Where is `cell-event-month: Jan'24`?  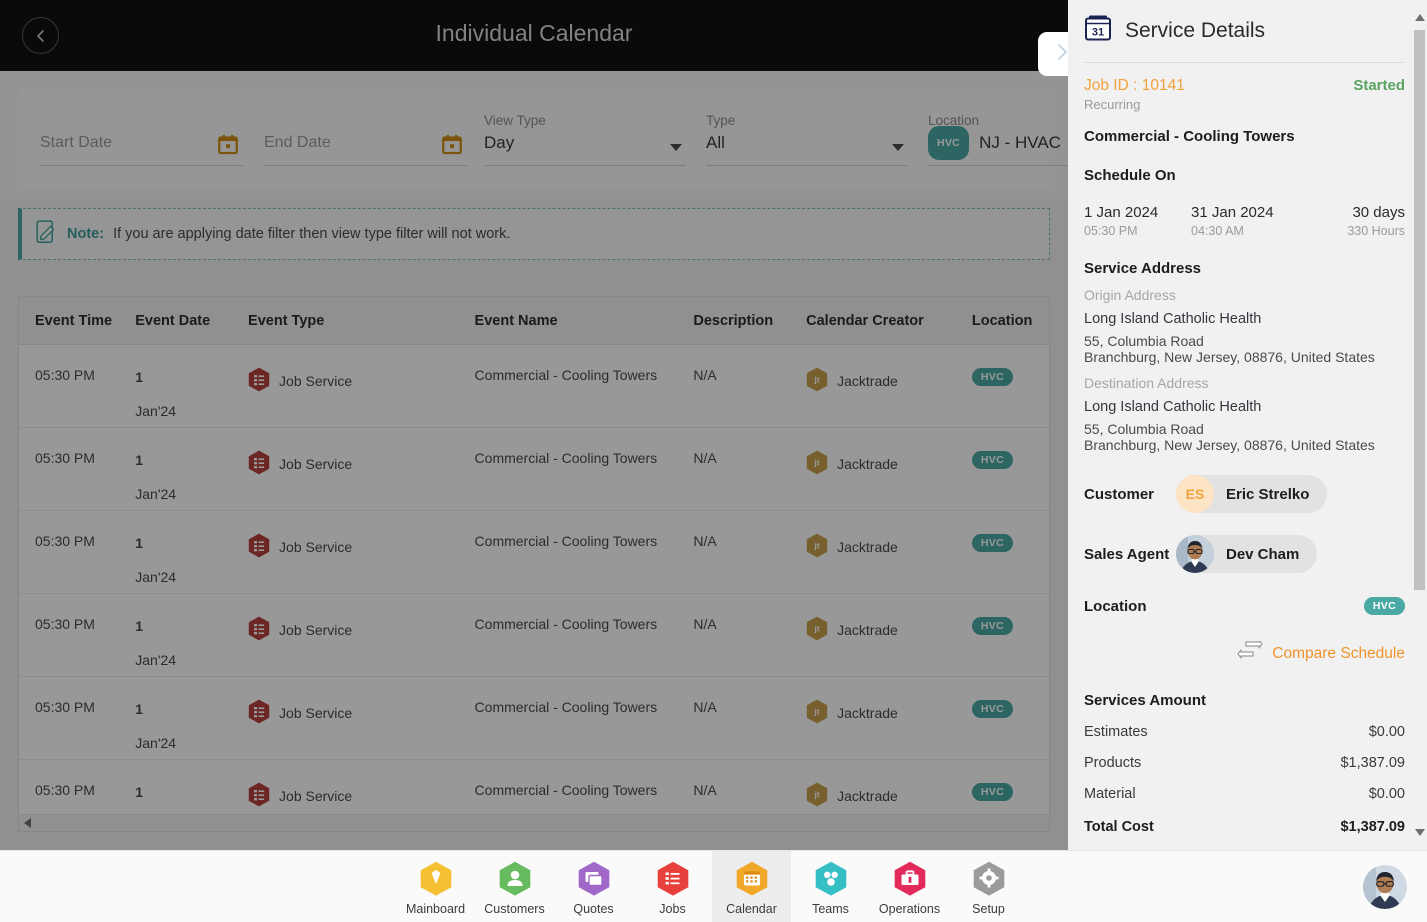 cell-event-month: Jan'24 is located at coordinates (156, 494).